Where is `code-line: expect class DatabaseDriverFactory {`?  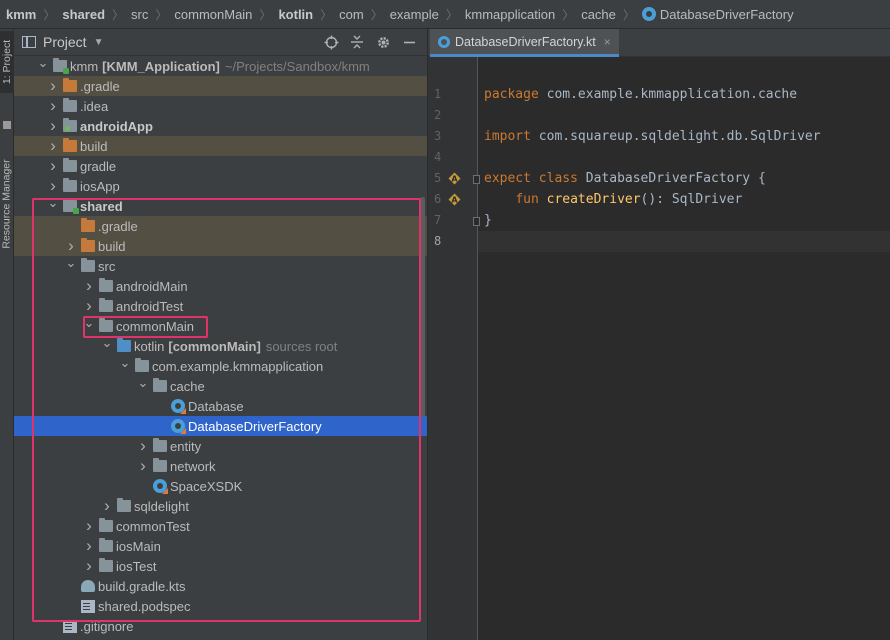 code-line: expect class DatabaseDriverFactory { is located at coordinates (684, 178).